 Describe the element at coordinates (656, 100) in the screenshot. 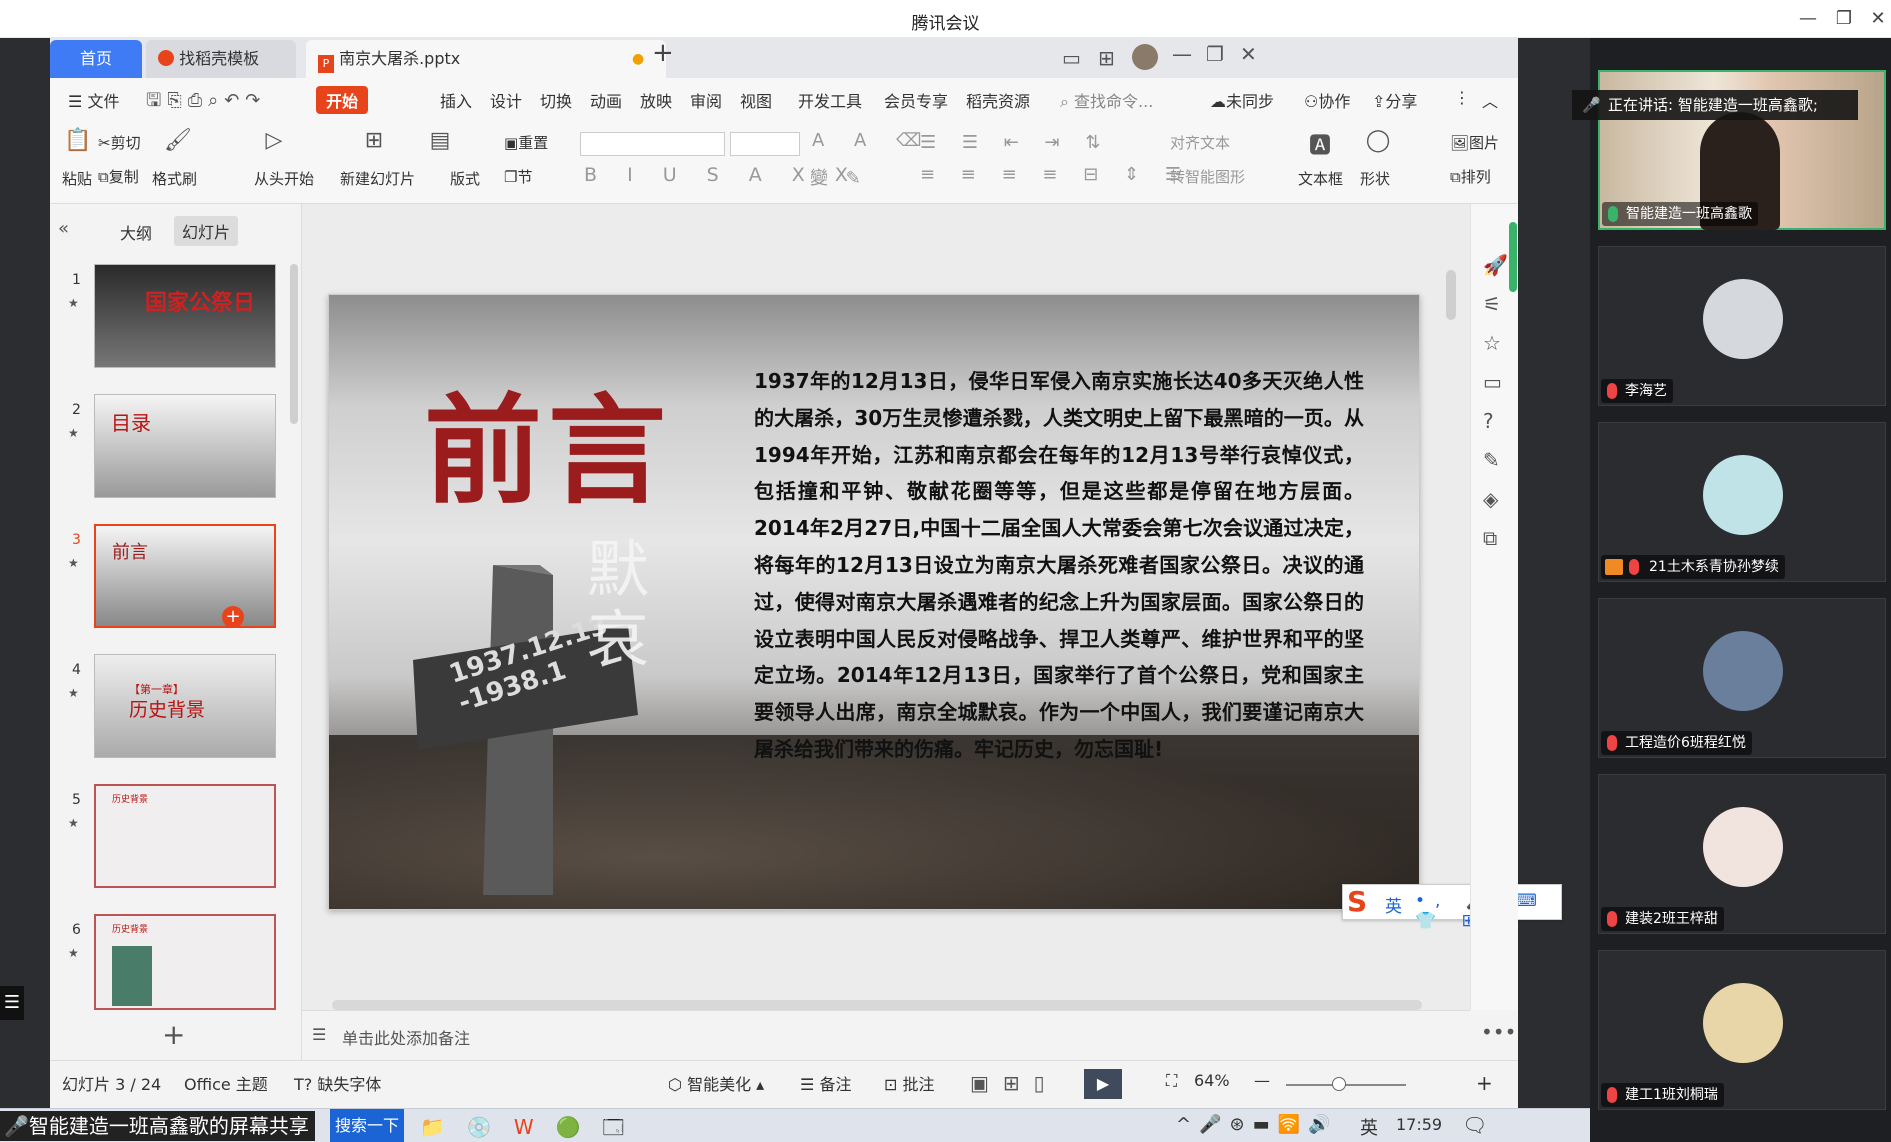

I see `tab-slideshow: 放映` at that location.